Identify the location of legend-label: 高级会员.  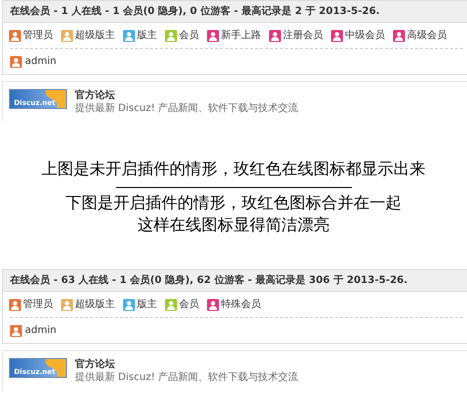
(427, 35).